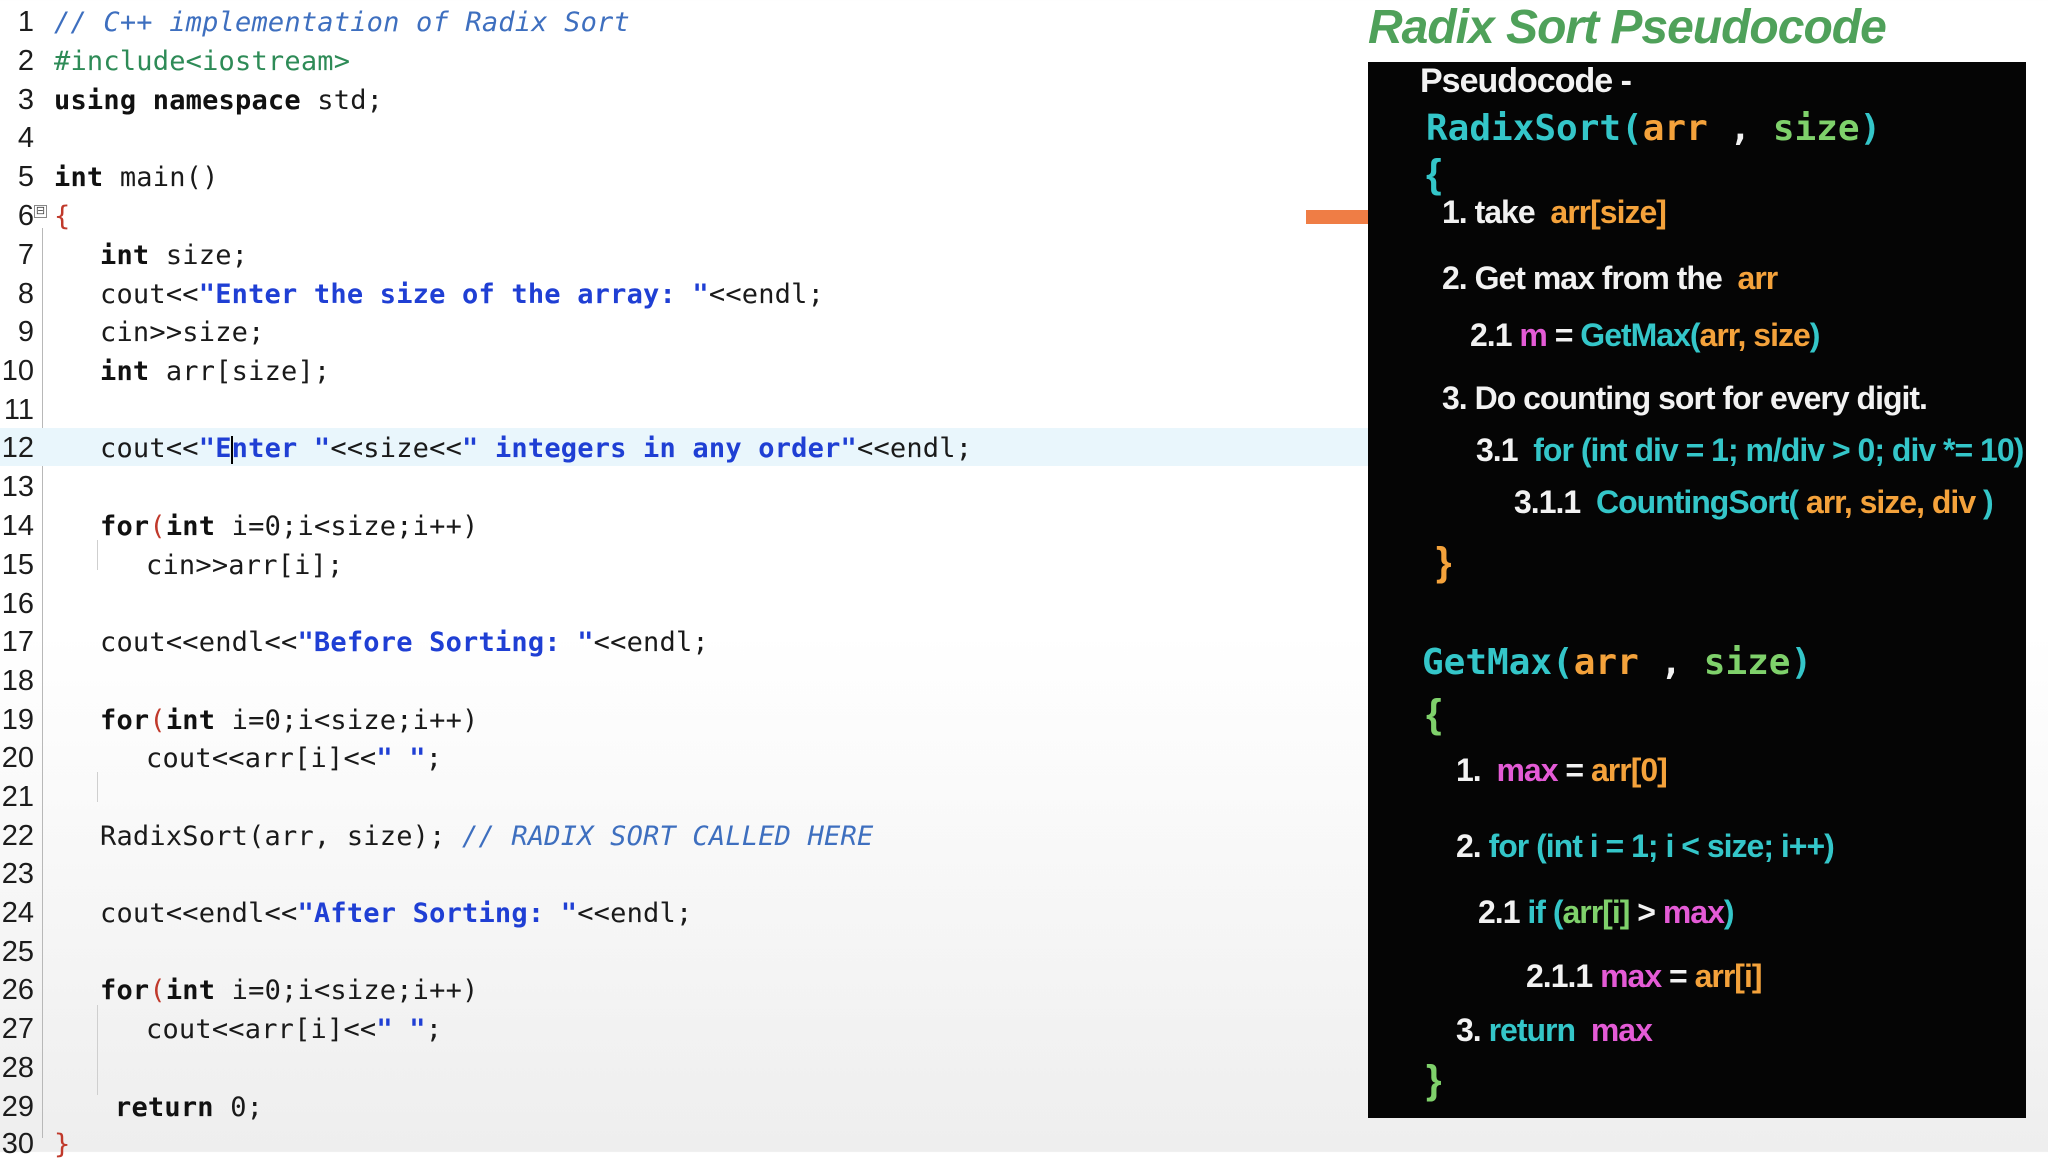  I want to click on code-line: 7 int size;, so click(685, 254).